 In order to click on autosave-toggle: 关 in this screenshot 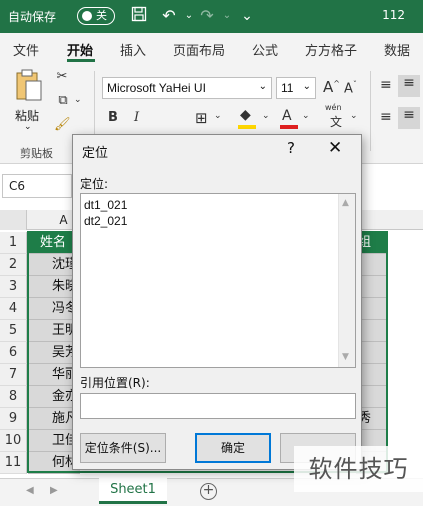, I will do `click(96, 16)`.